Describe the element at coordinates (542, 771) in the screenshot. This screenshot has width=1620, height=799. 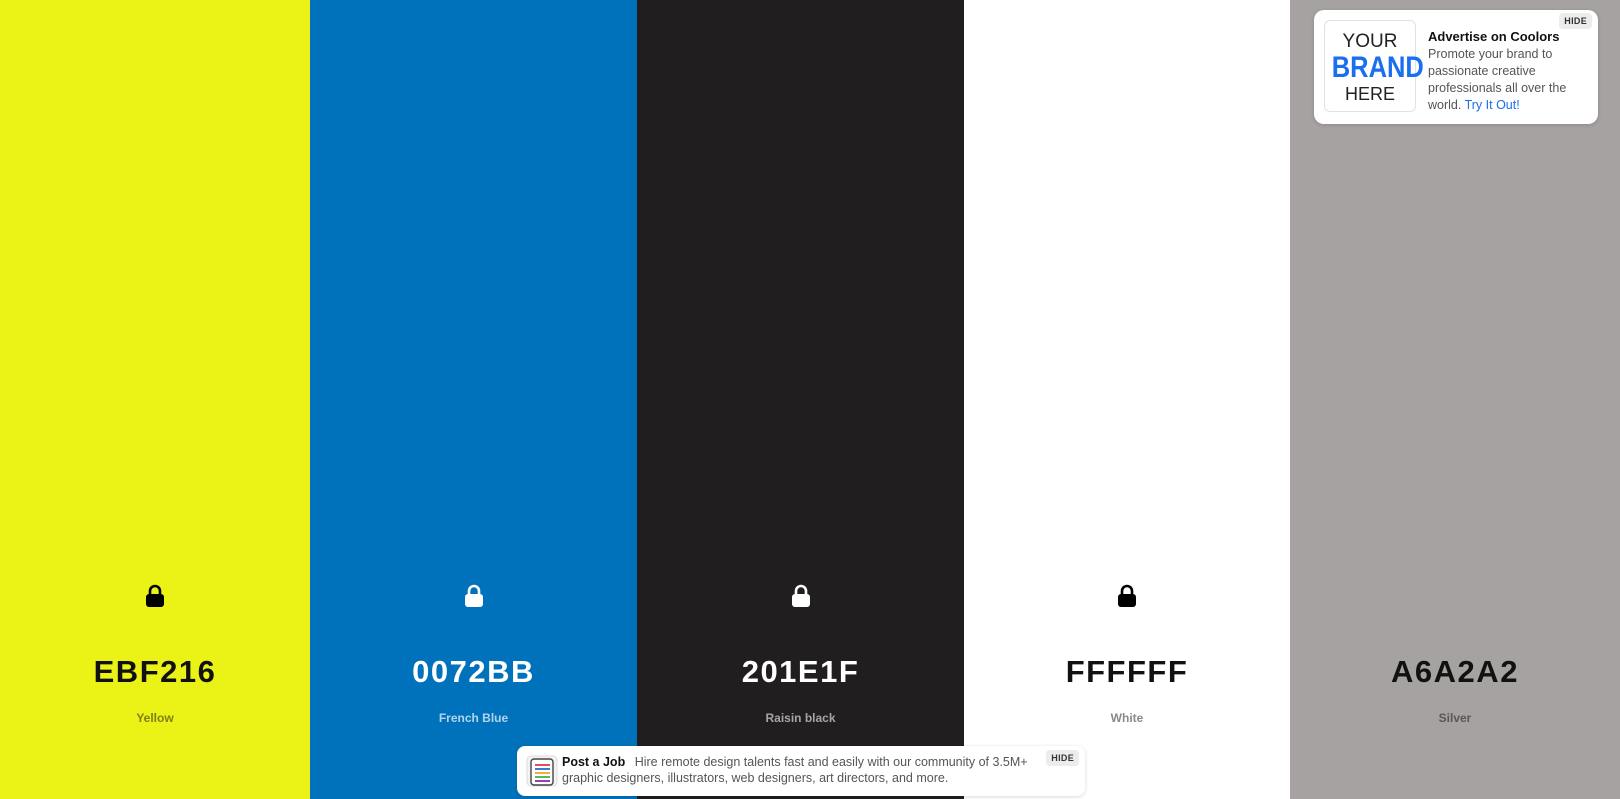
I see `job-board-icon` at that location.